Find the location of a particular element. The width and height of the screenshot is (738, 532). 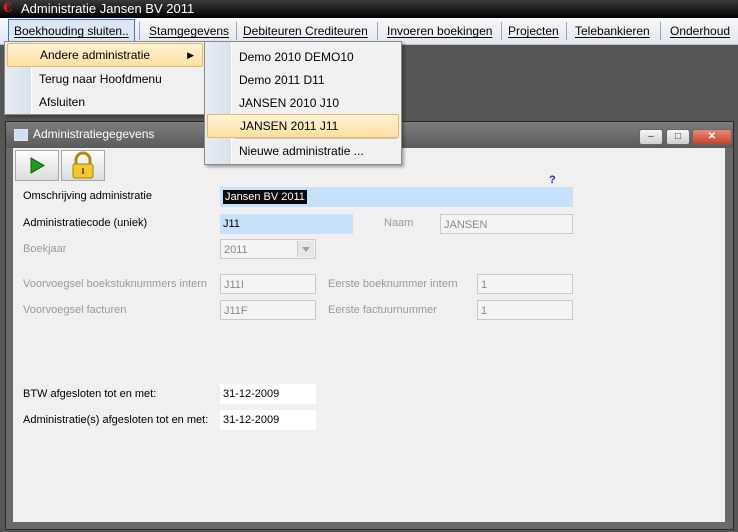

form-window-icon is located at coordinates (21, 135).